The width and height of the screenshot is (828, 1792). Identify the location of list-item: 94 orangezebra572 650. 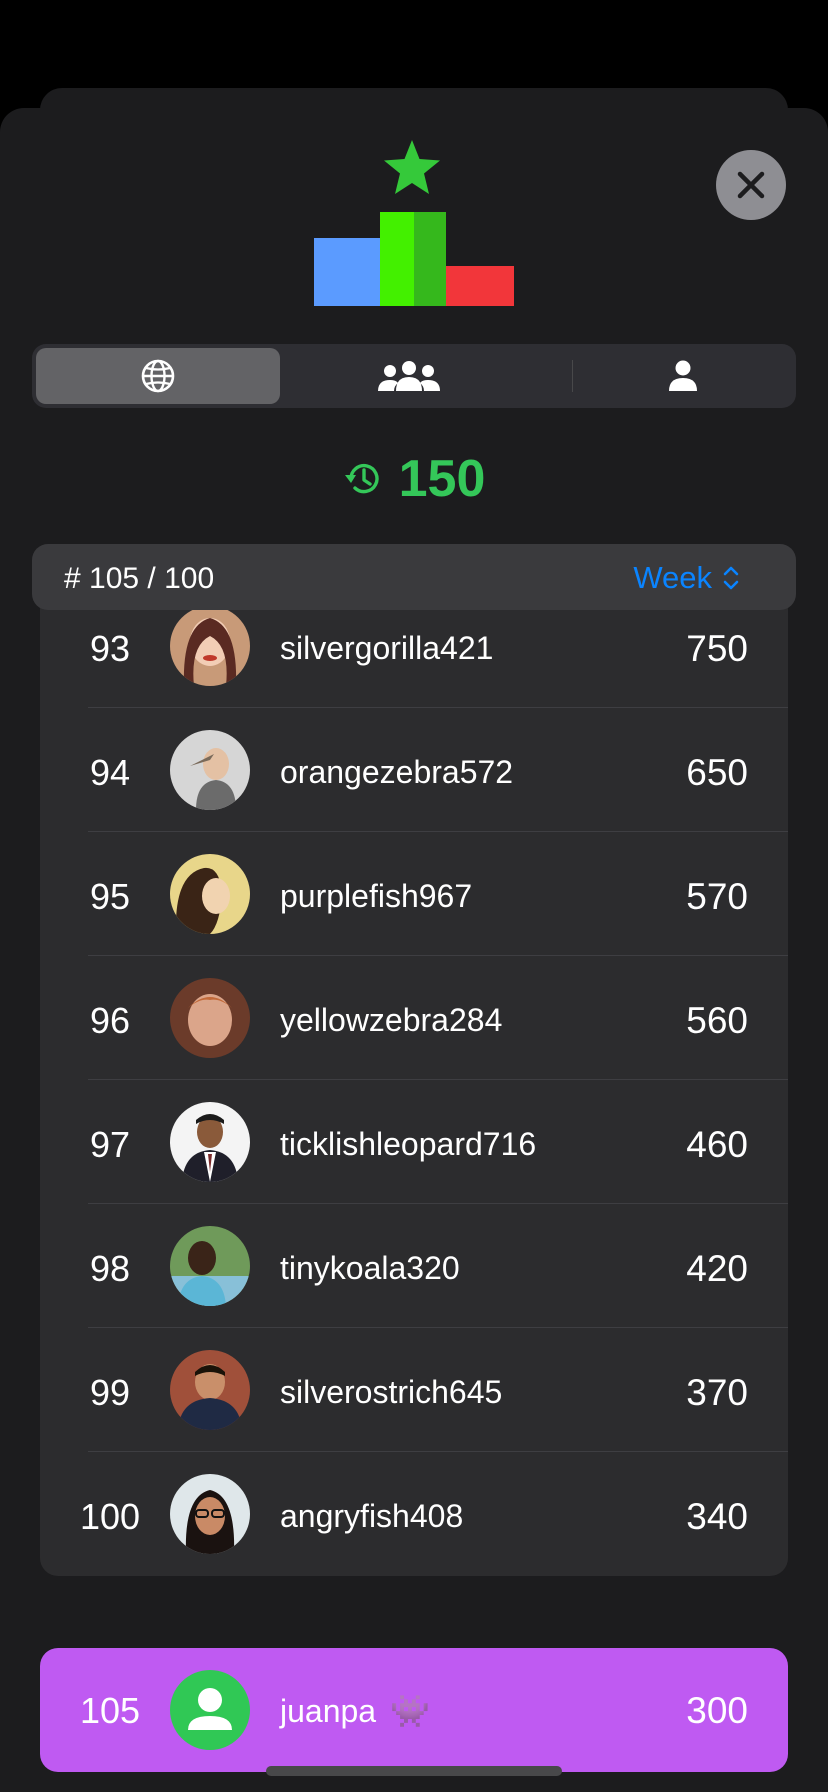
(414, 770).